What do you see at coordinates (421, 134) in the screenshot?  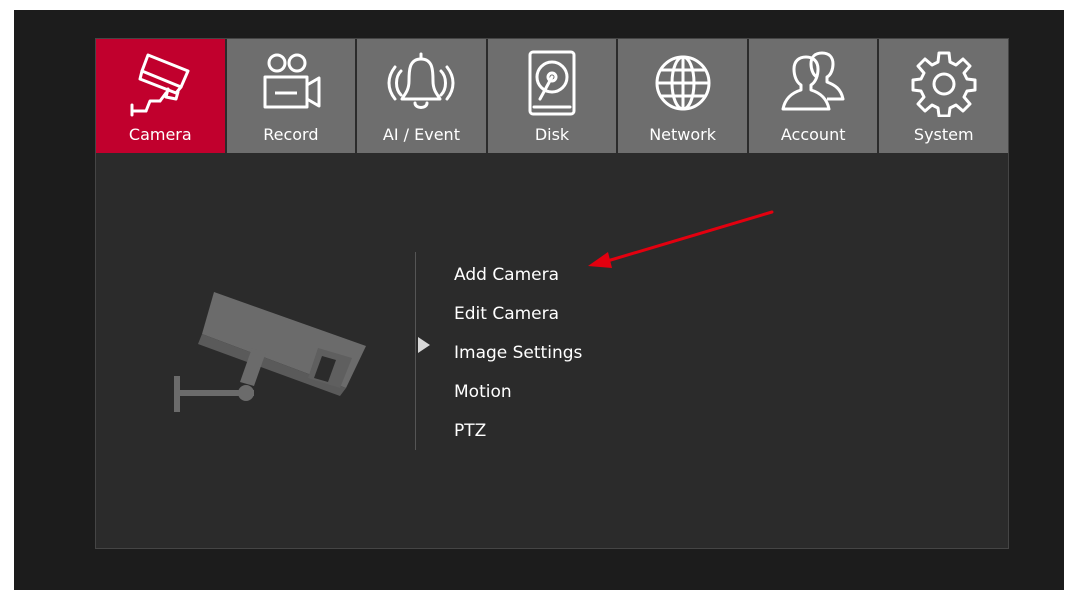 I see `tab-label: AI / Event` at bounding box center [421, 134].